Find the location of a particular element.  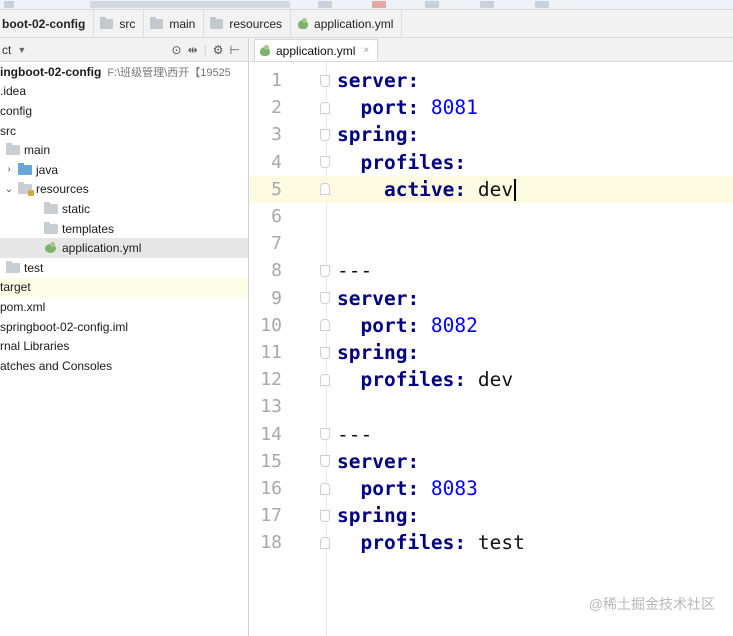

source-folder-icon is located at coordinates (25, 168).